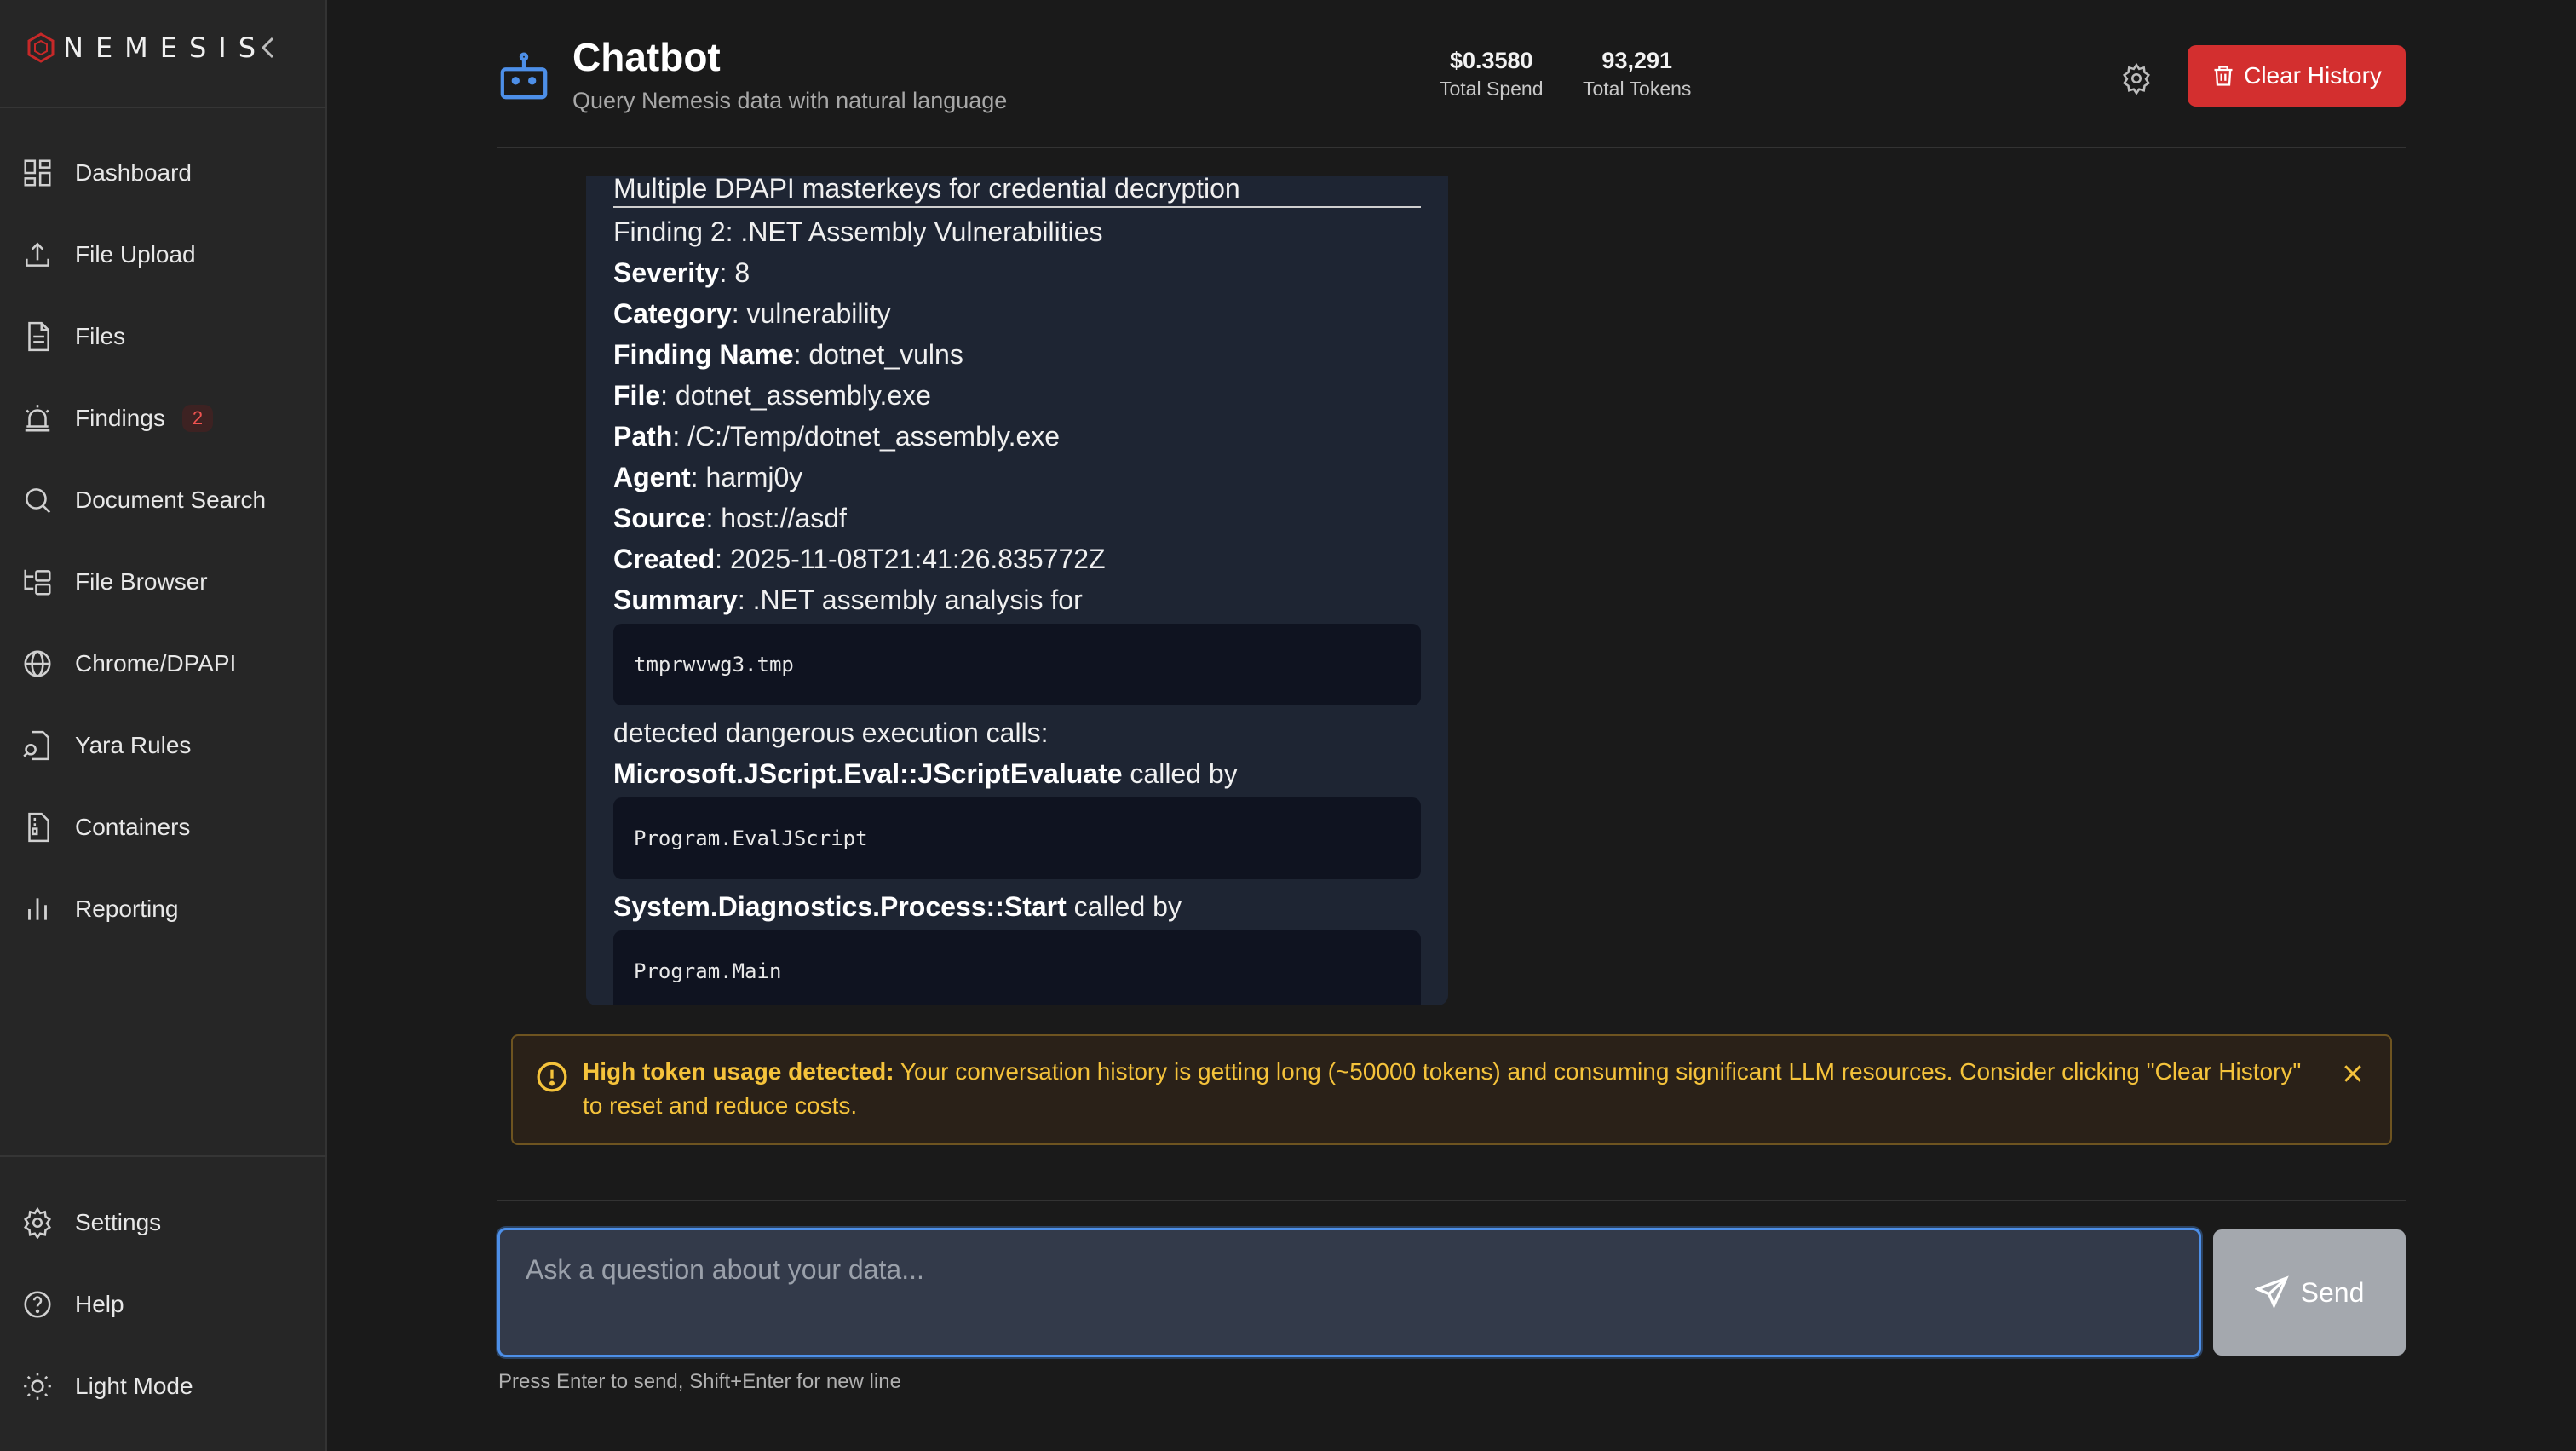 This screenshot has width=2576, height=1451. What do you see at coordinates (163, 909) in the screenshot?
I see `sidebar-item-reporting: Reporting` at bounding box center [163, 909].